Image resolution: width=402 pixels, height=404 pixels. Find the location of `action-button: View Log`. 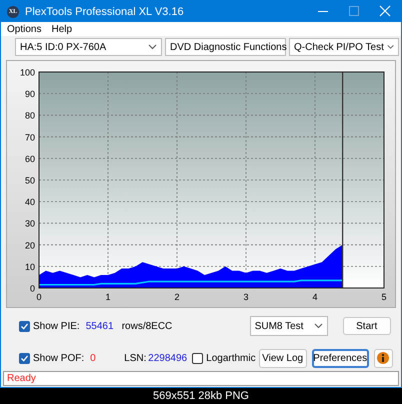

action-button: View Log is located at coordinates (282, 358).